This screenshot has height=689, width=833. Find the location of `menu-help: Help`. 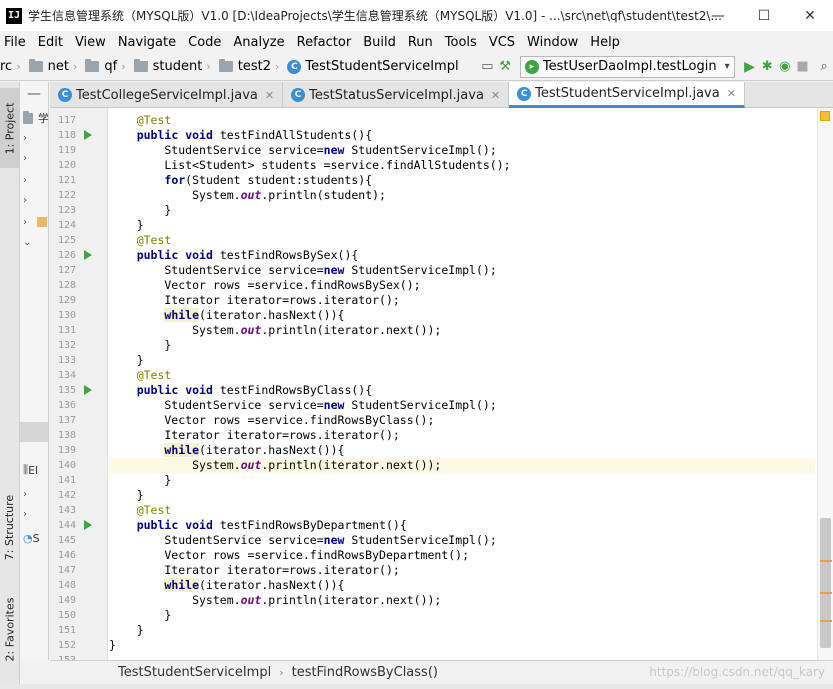

menu-help: Help is located at coordinates (605, 42).